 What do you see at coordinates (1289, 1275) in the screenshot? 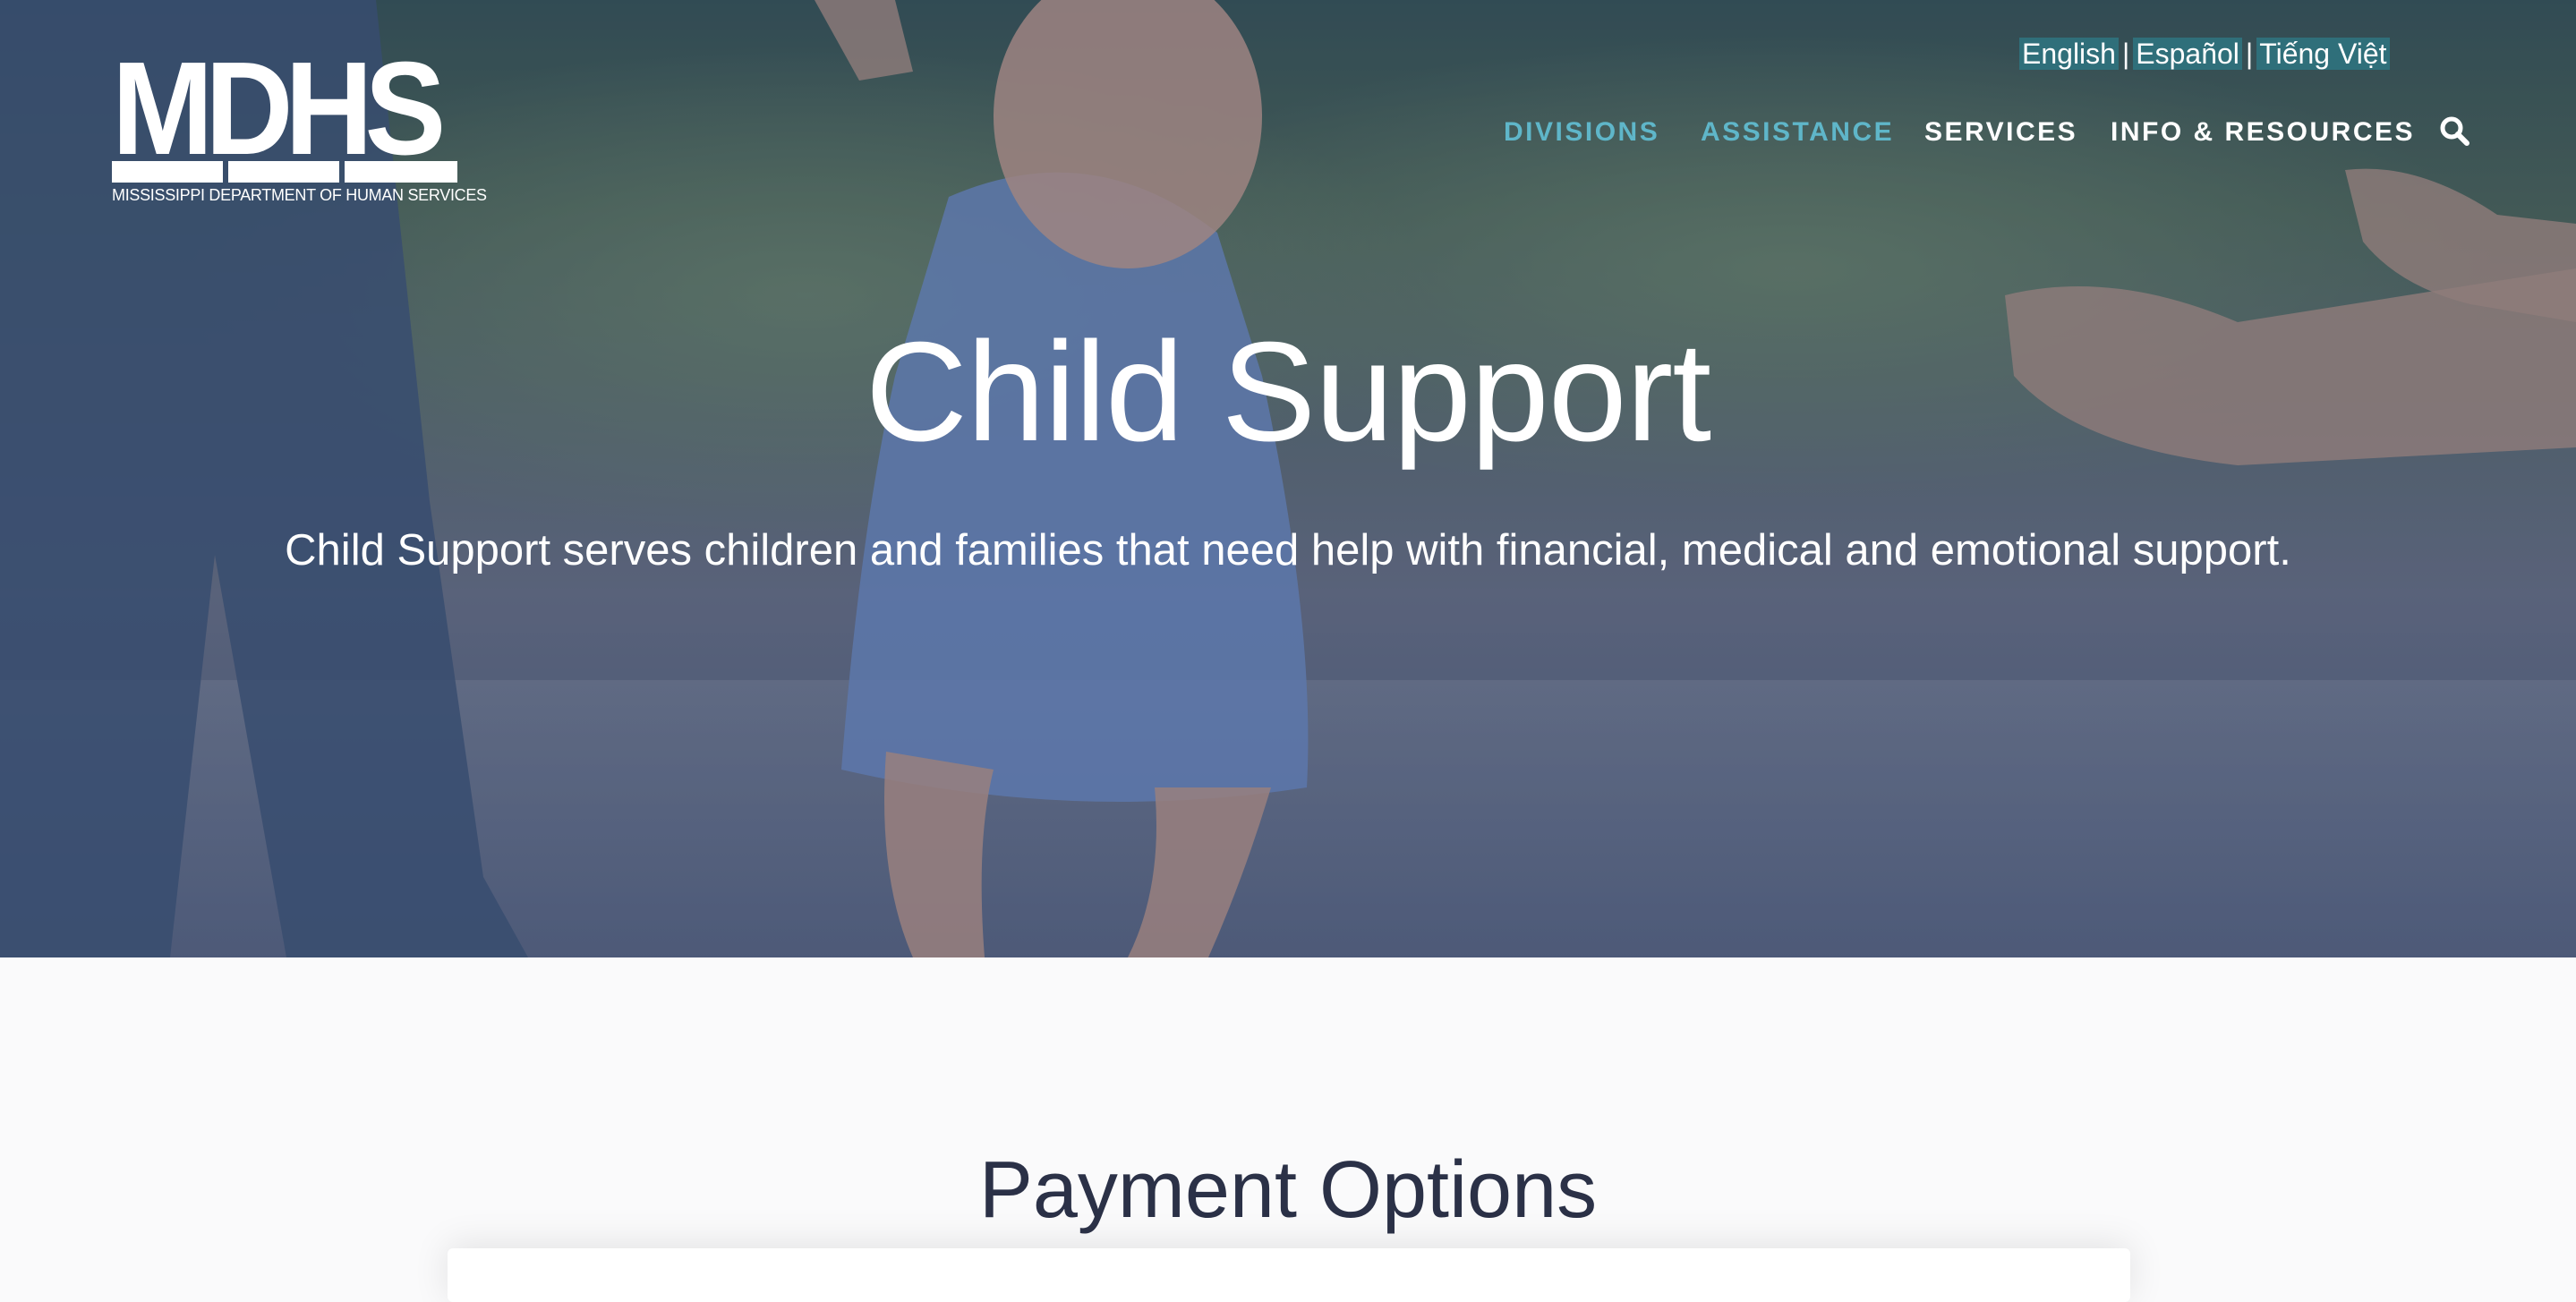
I see `payment-options-card` at bounding box center [1289, 1275].